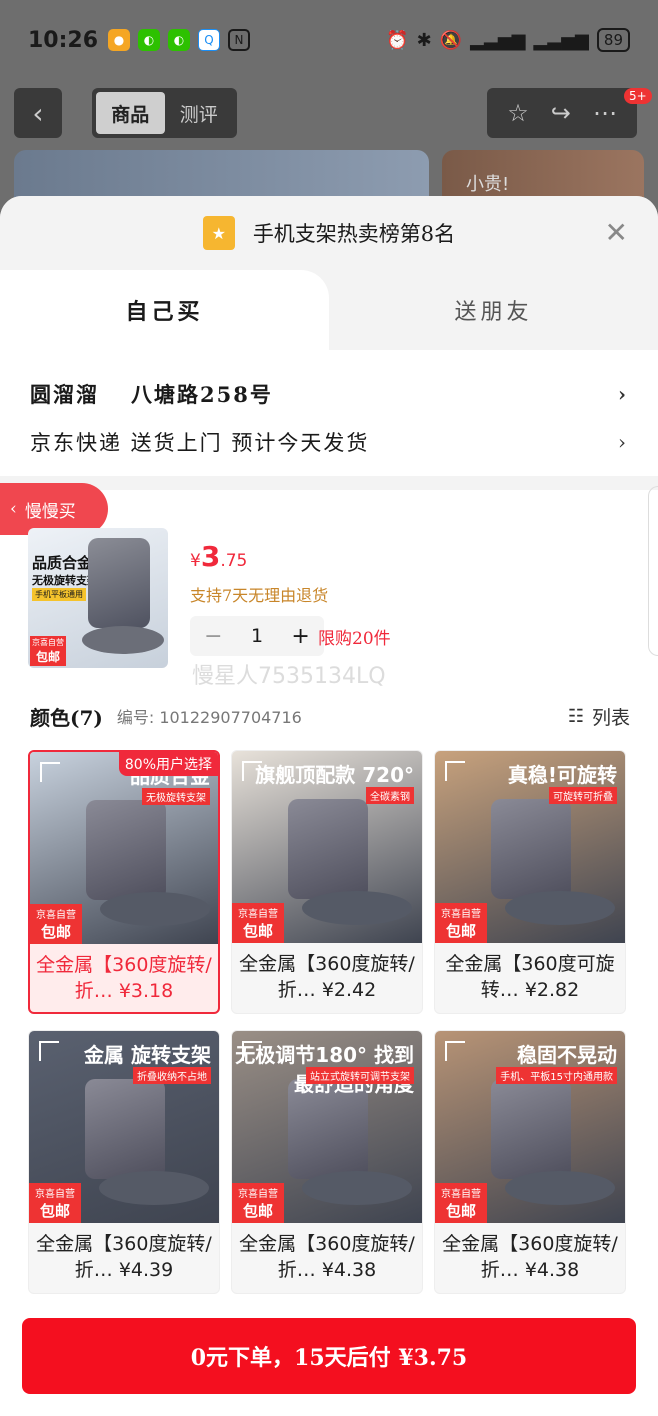  I want to click on weibo-icon: ●, so click(119, 40).